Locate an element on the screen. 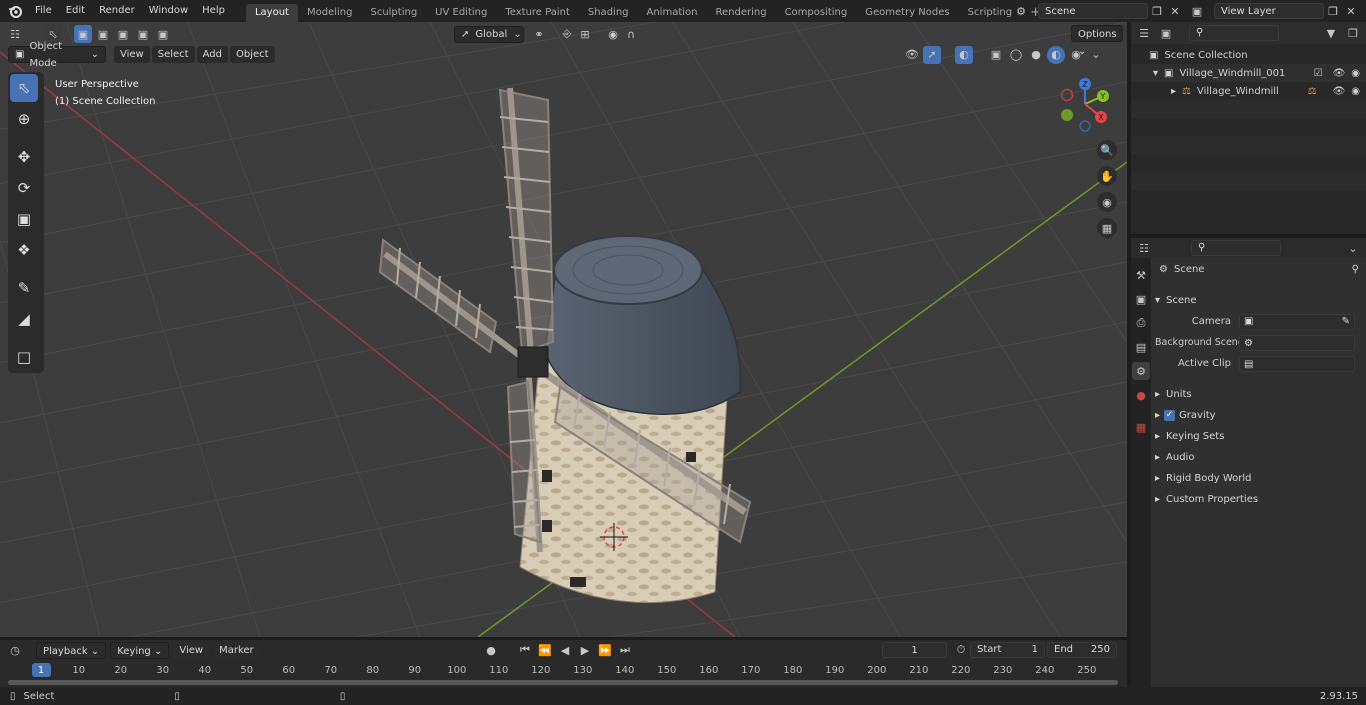 The image size is (1366, 705). transform-orientation-dropdown: ➚ Global ⌄ is located at coordinates (489, 34).